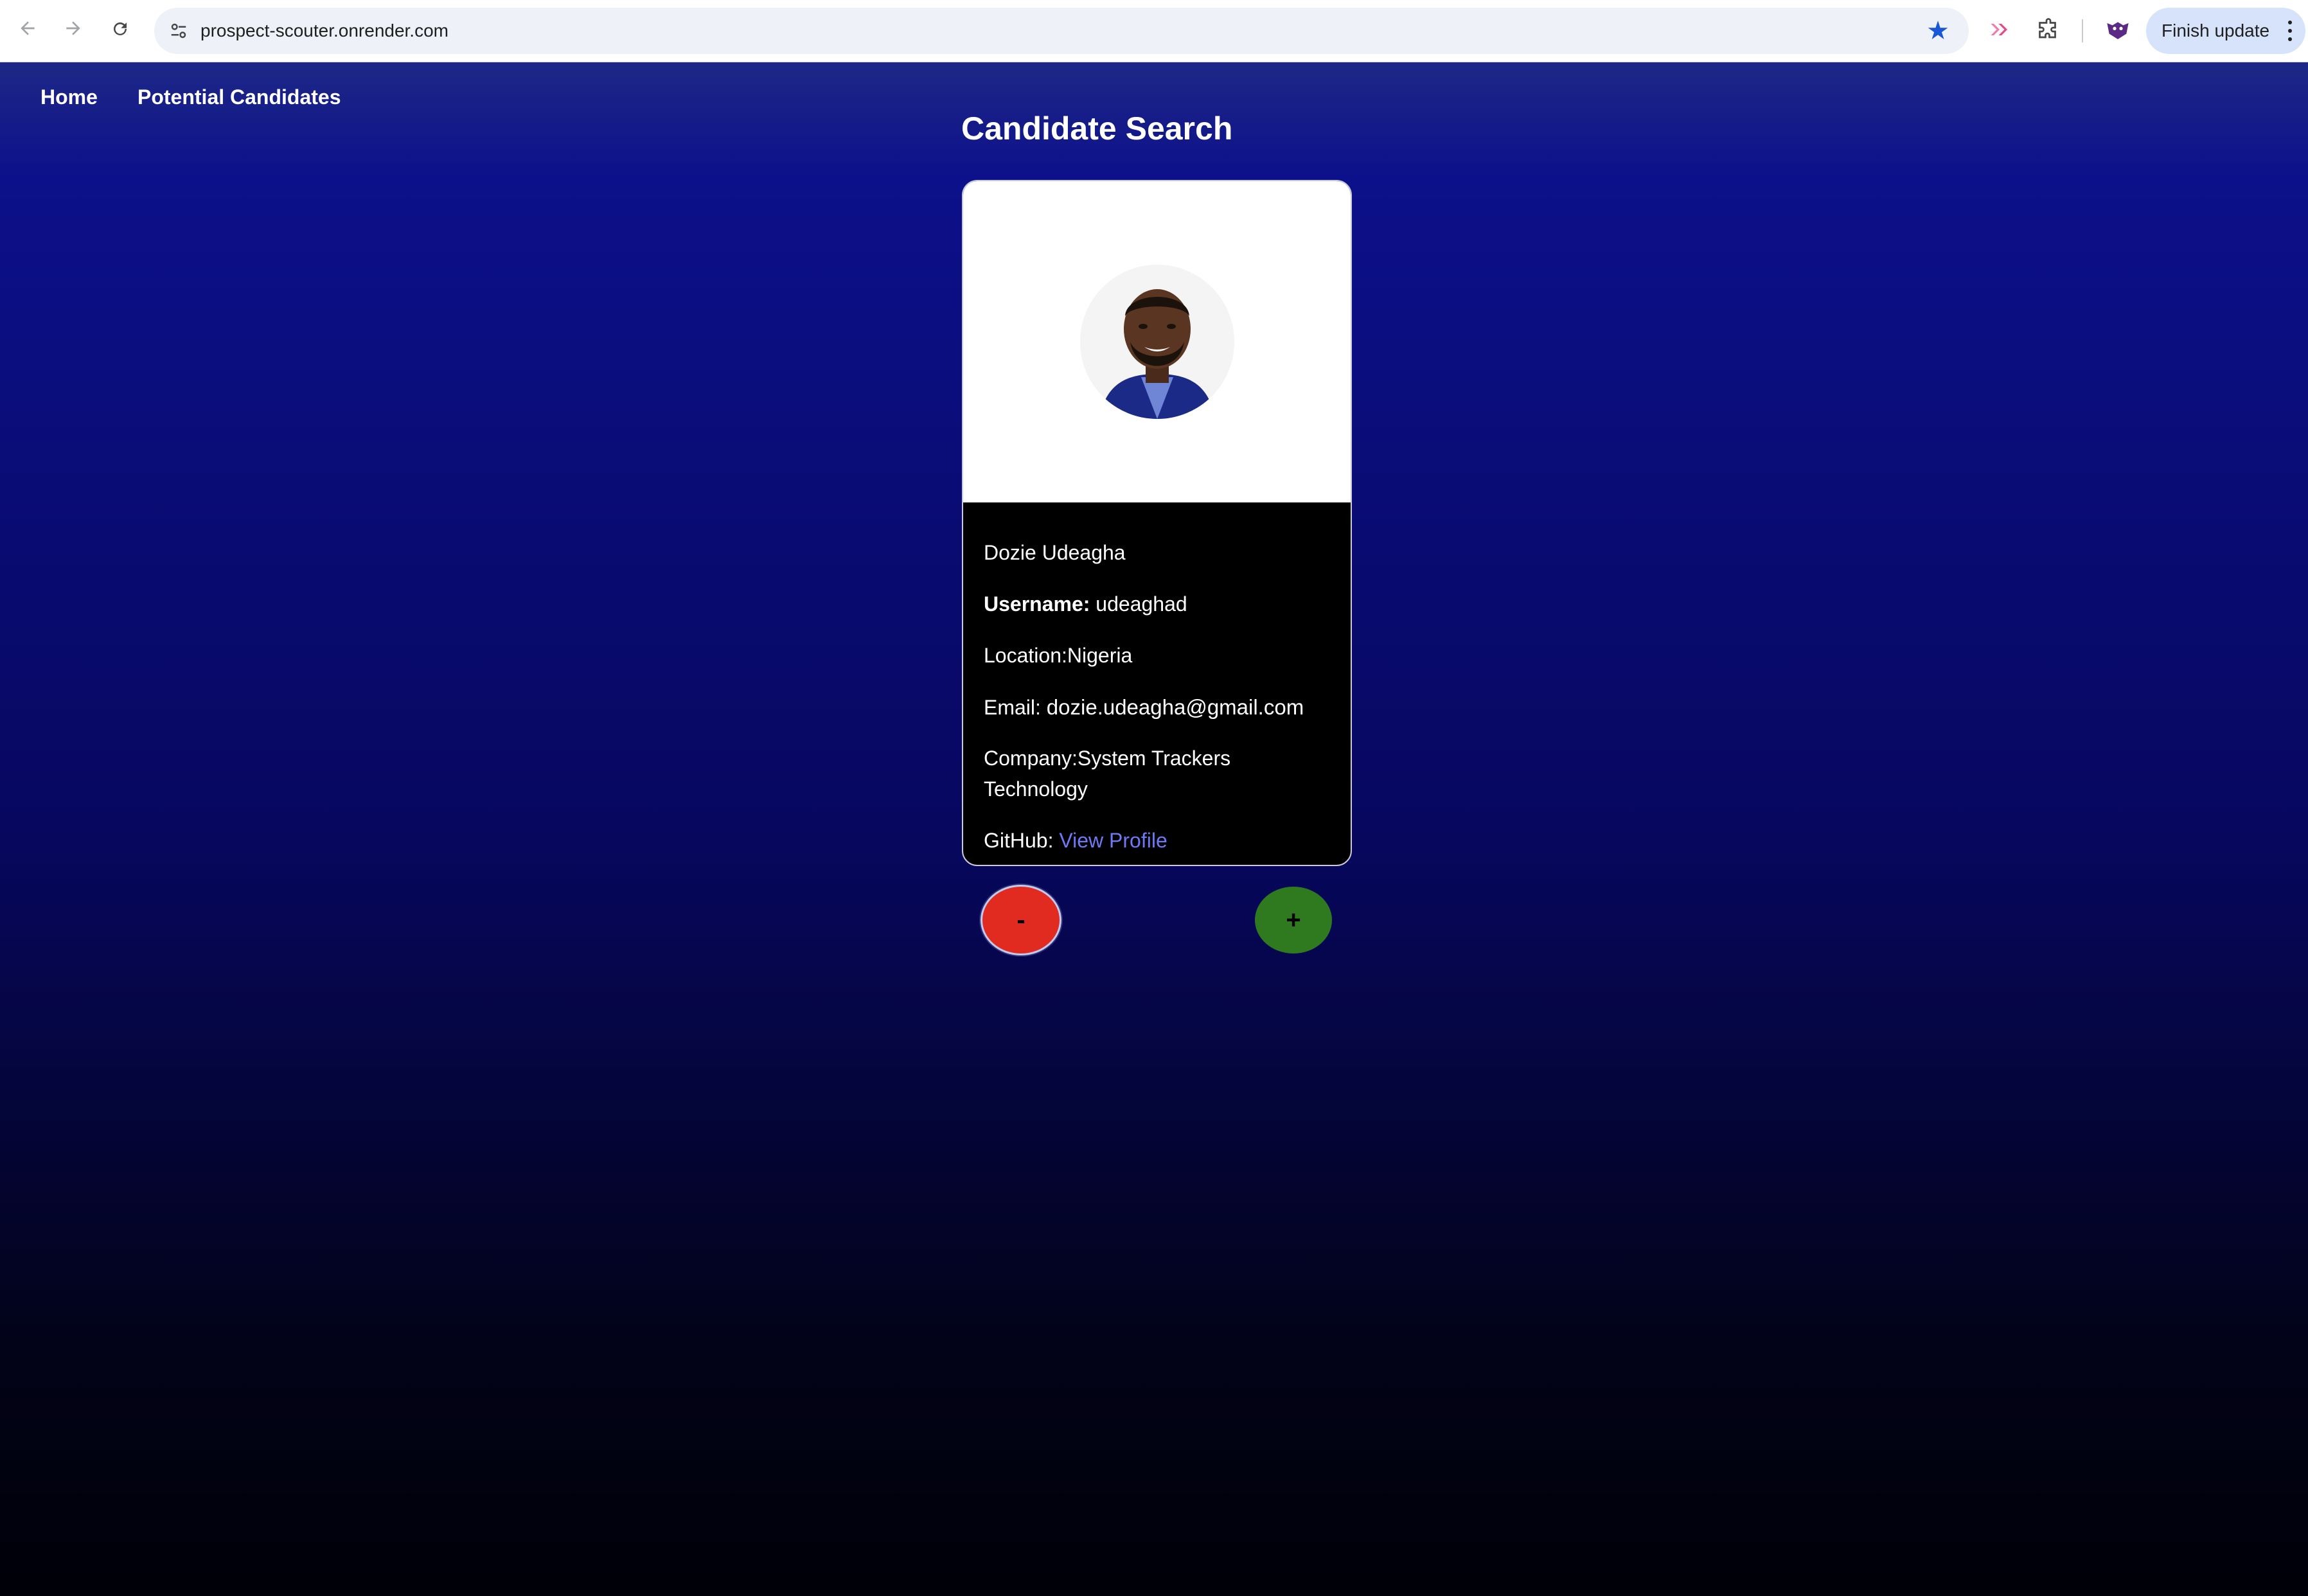 This screenshot has height=1596, width=2308. I want to click on candidate-name: Dozie Udeagha, so click(1055, 552).